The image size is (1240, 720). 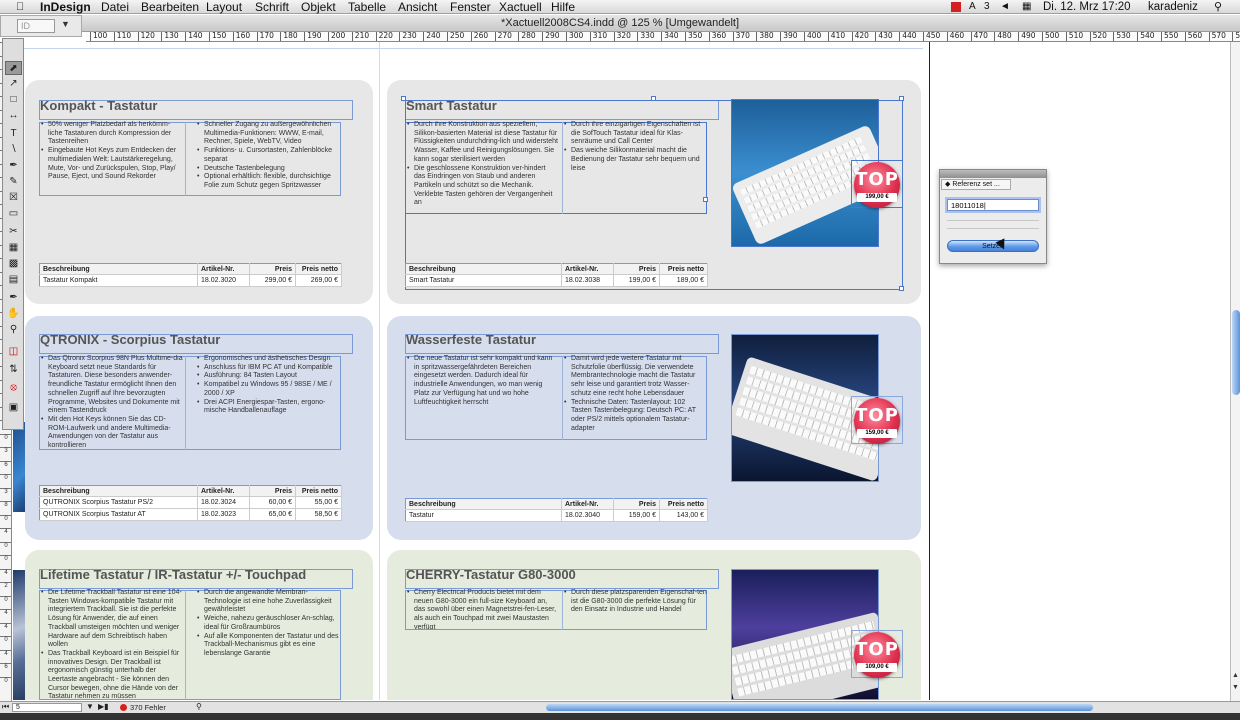 What do you see at coordinates (993, 246) in the screenshot?
I see `set-button: Setzen` at bounding box center [993, 246].